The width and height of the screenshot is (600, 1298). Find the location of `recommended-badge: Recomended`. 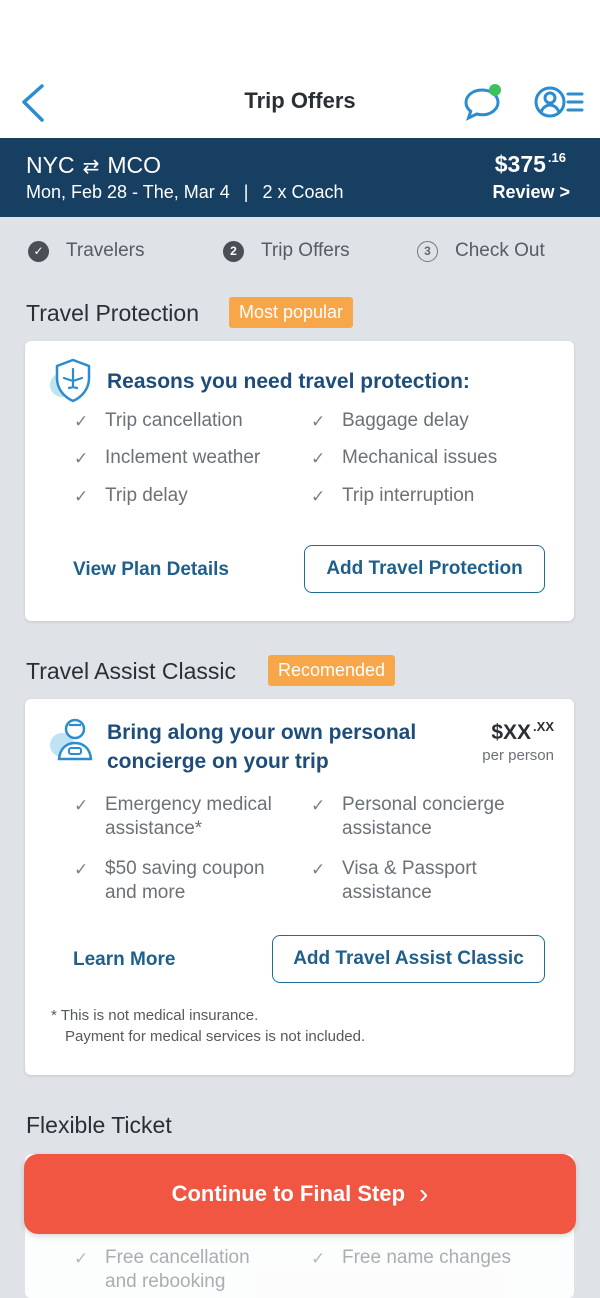

recommended-badge: Recomended is located at coordinates (332, 670).